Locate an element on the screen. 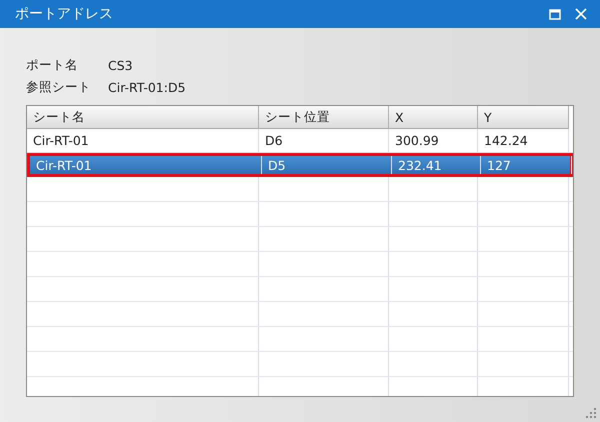 This screenshot has height=422, width=600. table-cell: 232.41 is located at coordinates (436, 165).